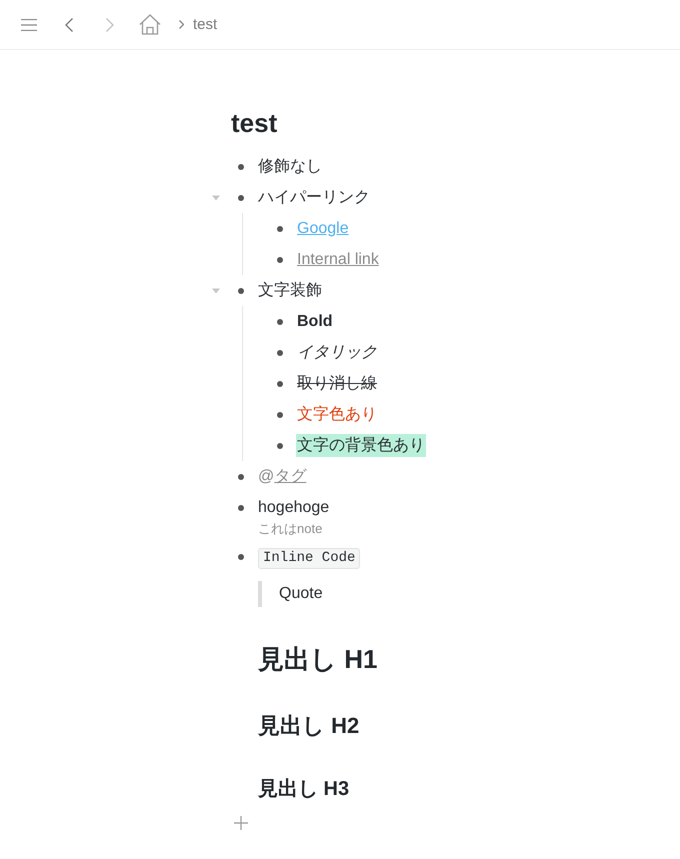 This screenshot has width=680, height=859. Describe the element at coordinates (291, 529) in the screenshot. I see `note-text: これはnote` at that location.